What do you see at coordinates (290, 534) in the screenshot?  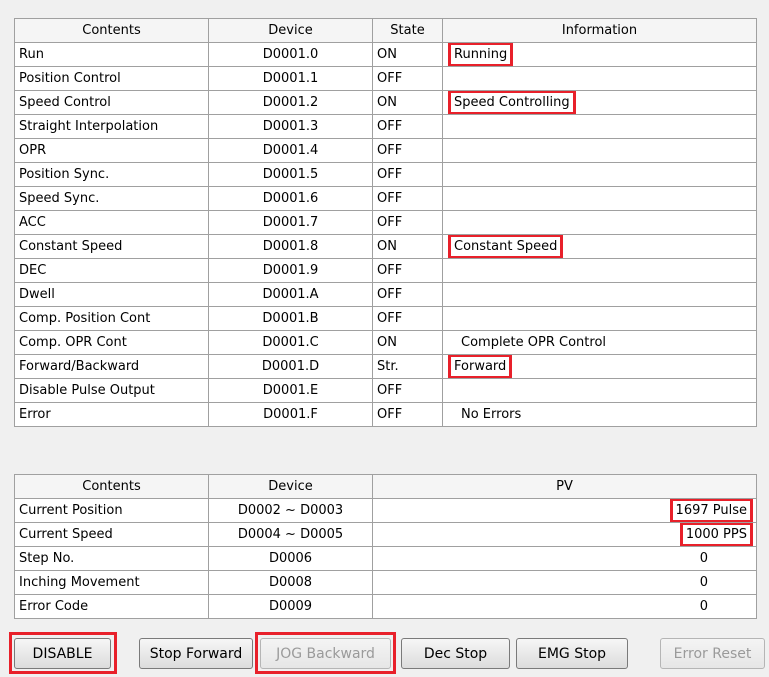 I see `cell-device: D0004 ~ D0005` at bounding box center [290, 534].